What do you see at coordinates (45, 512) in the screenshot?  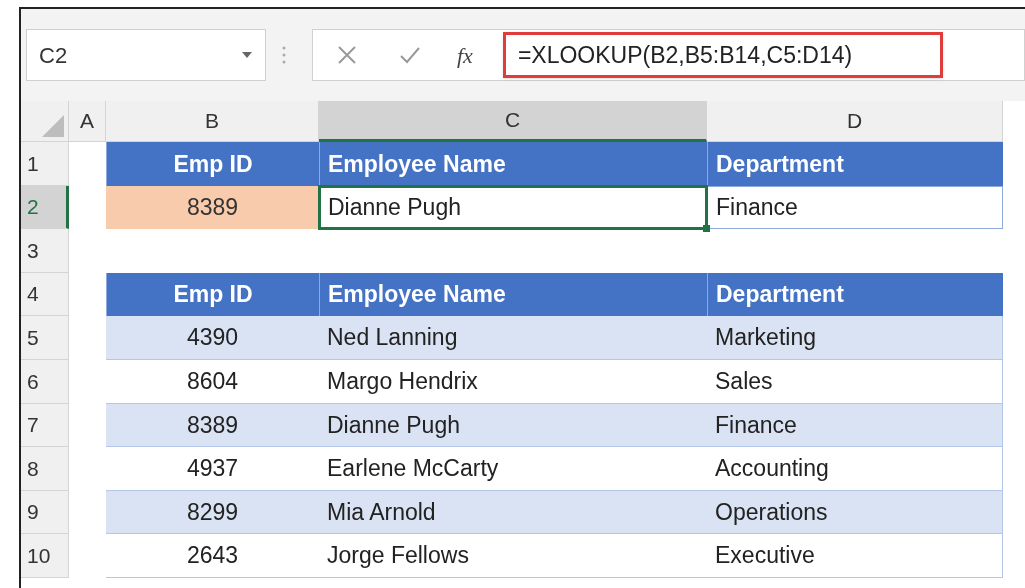 I see `row-header: 9` at bounding box center [45, 512].